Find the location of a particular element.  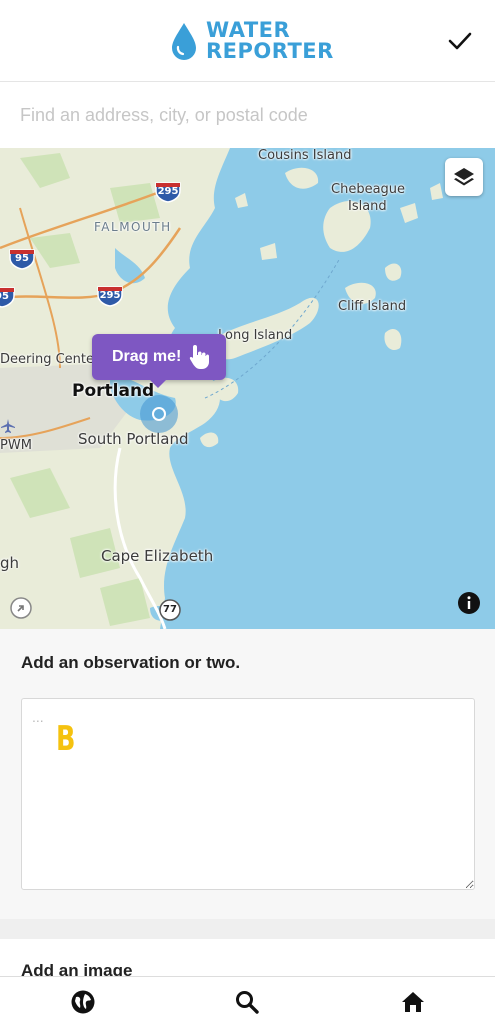

drag-tooltip-label: Drag me! is located at coordinates (147, 356).